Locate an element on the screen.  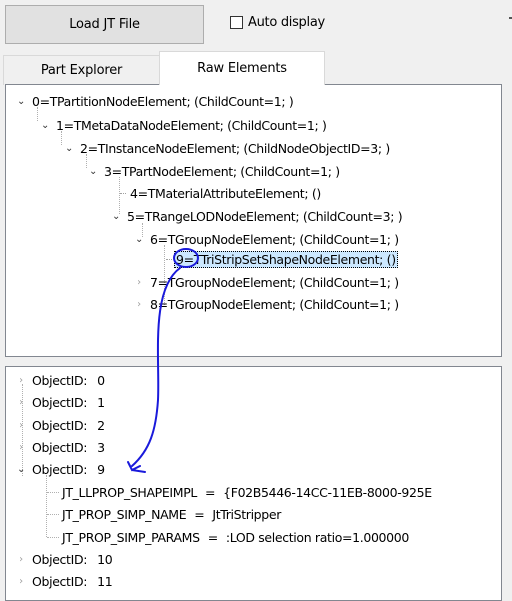
tree-node-8: › 8=TGroupNodeElement; (ChildCount=1; ) is located at coordinates (266, 304).